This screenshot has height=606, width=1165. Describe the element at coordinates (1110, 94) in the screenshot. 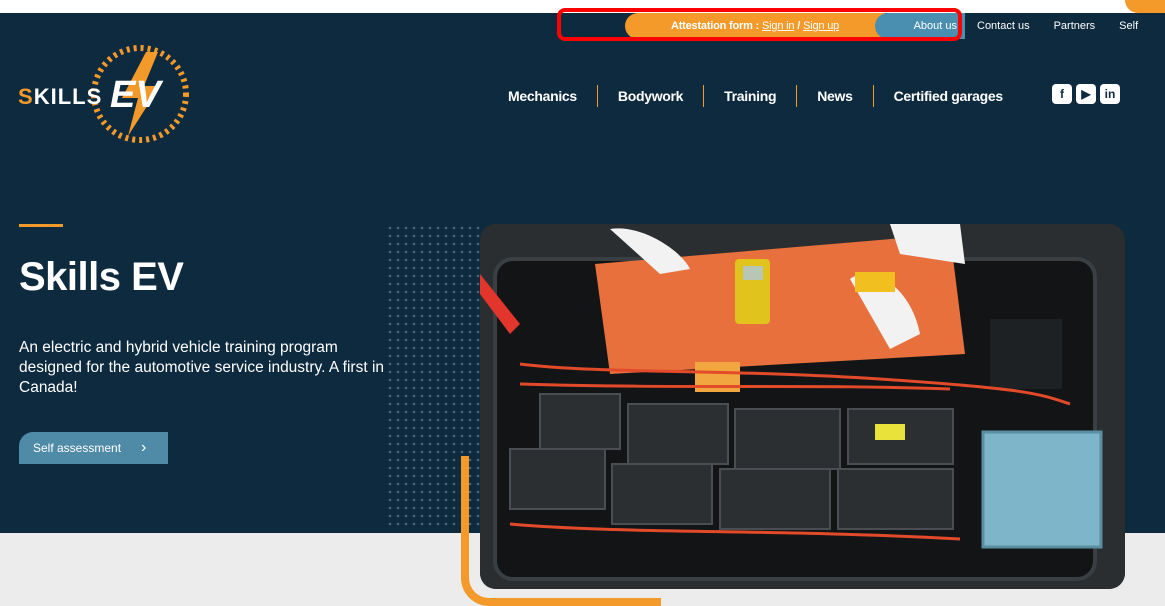

I see `linkedin-icon: in` at that location.